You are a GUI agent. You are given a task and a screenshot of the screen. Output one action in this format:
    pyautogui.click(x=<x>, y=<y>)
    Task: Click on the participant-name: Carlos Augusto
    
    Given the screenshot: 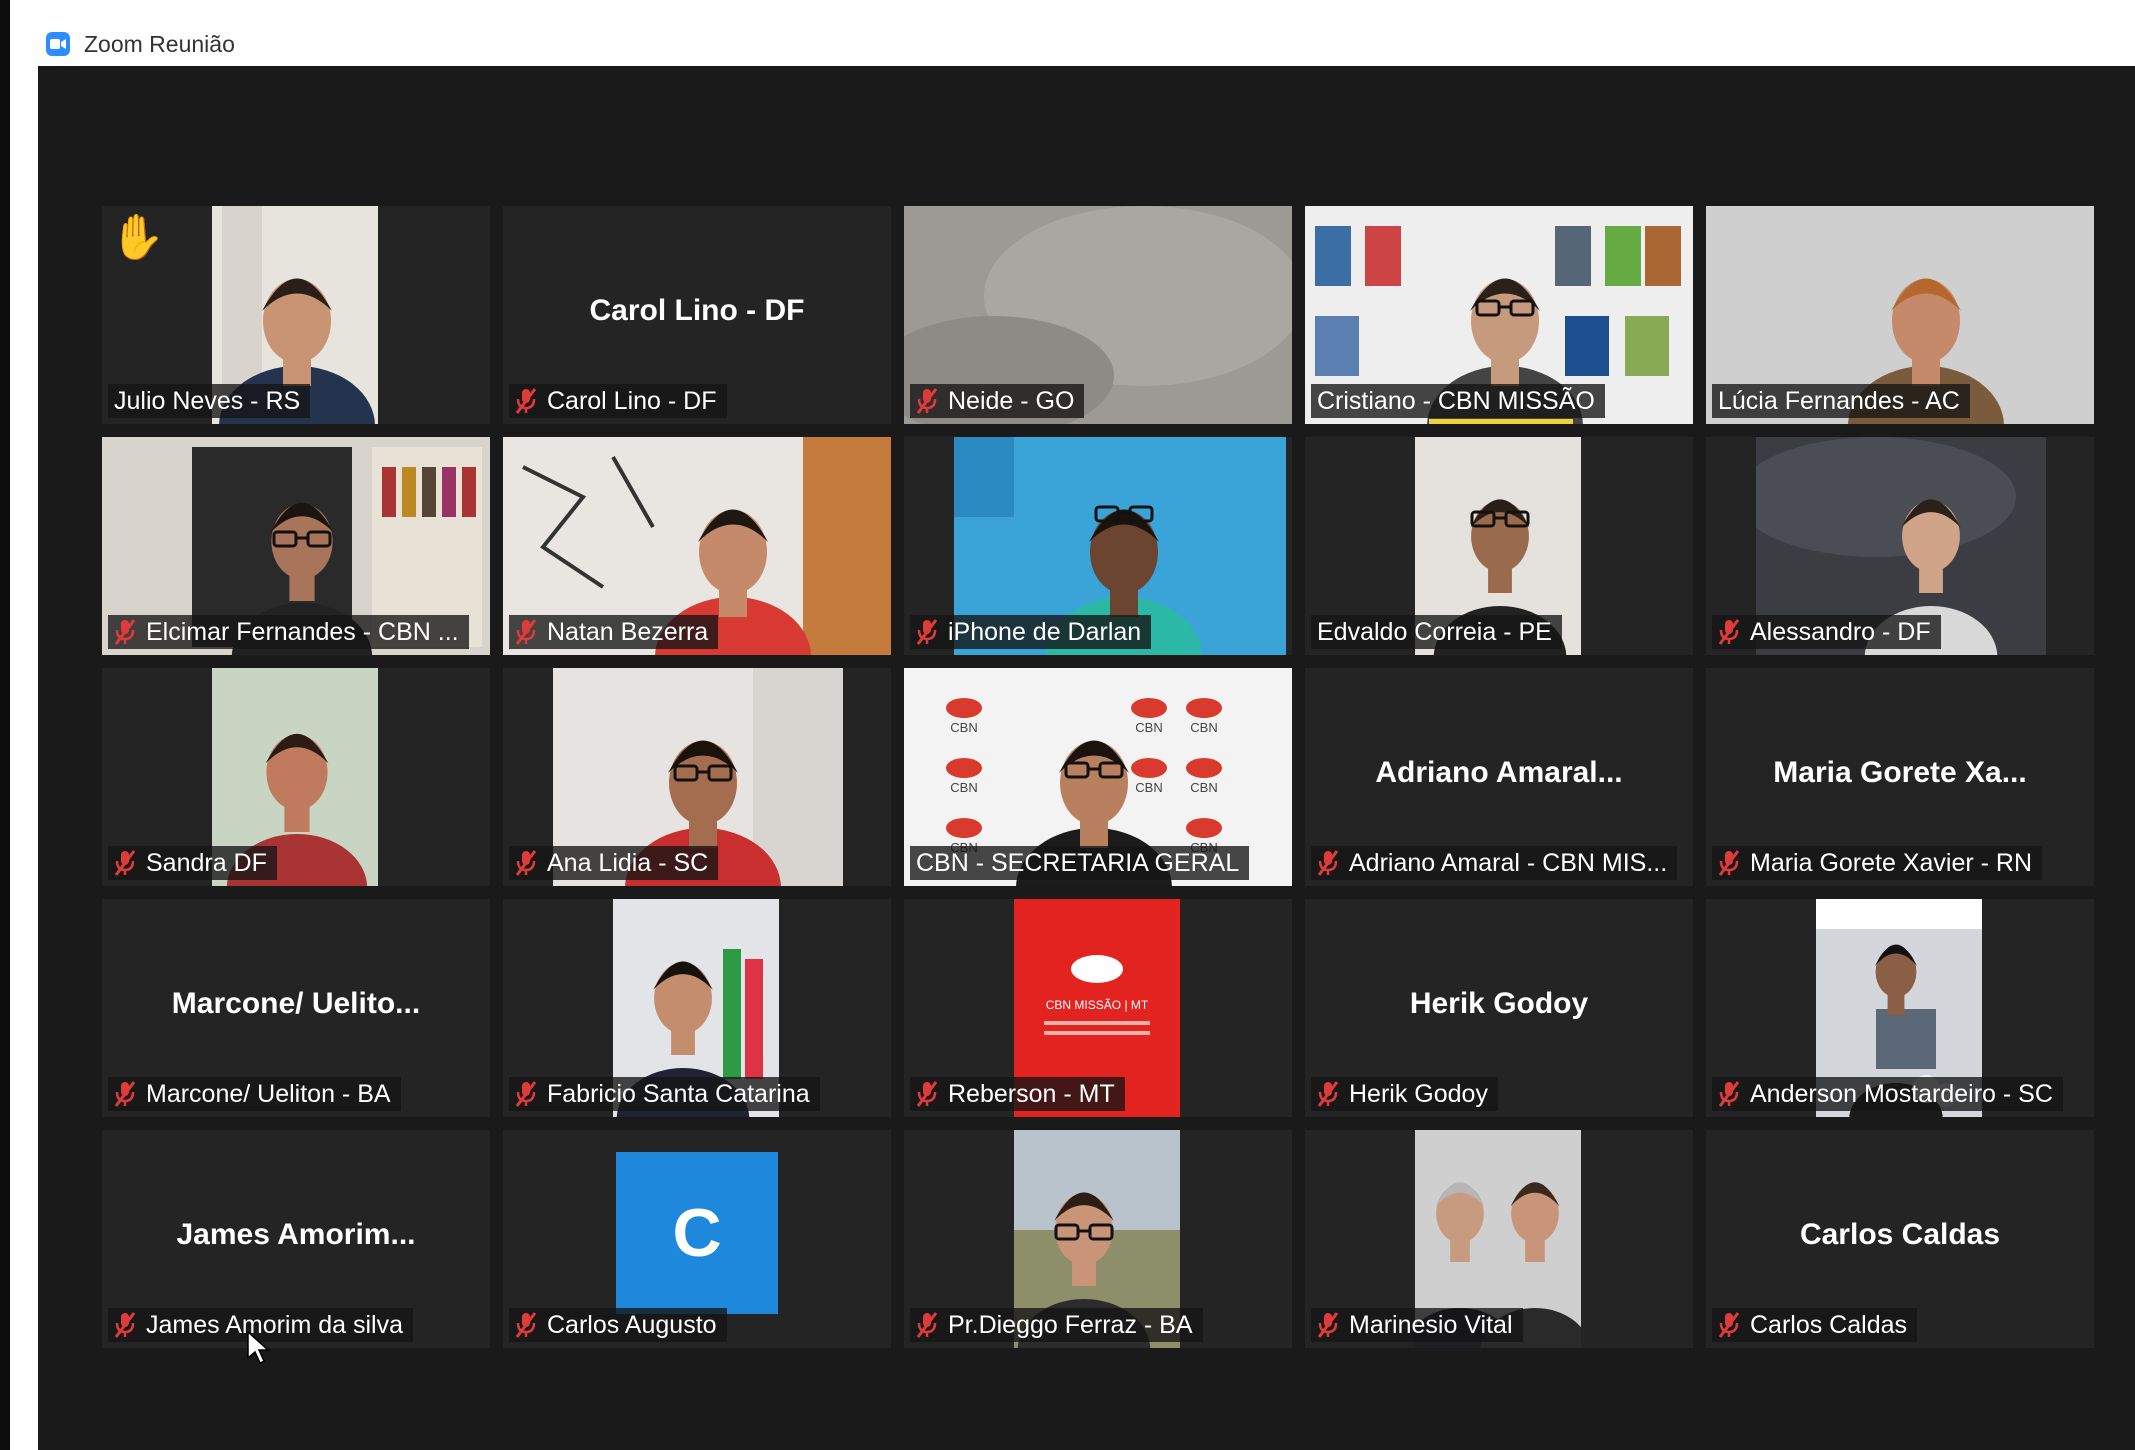 What is the action you would take?
    pyautogui.click(x=632, y=1324)
    